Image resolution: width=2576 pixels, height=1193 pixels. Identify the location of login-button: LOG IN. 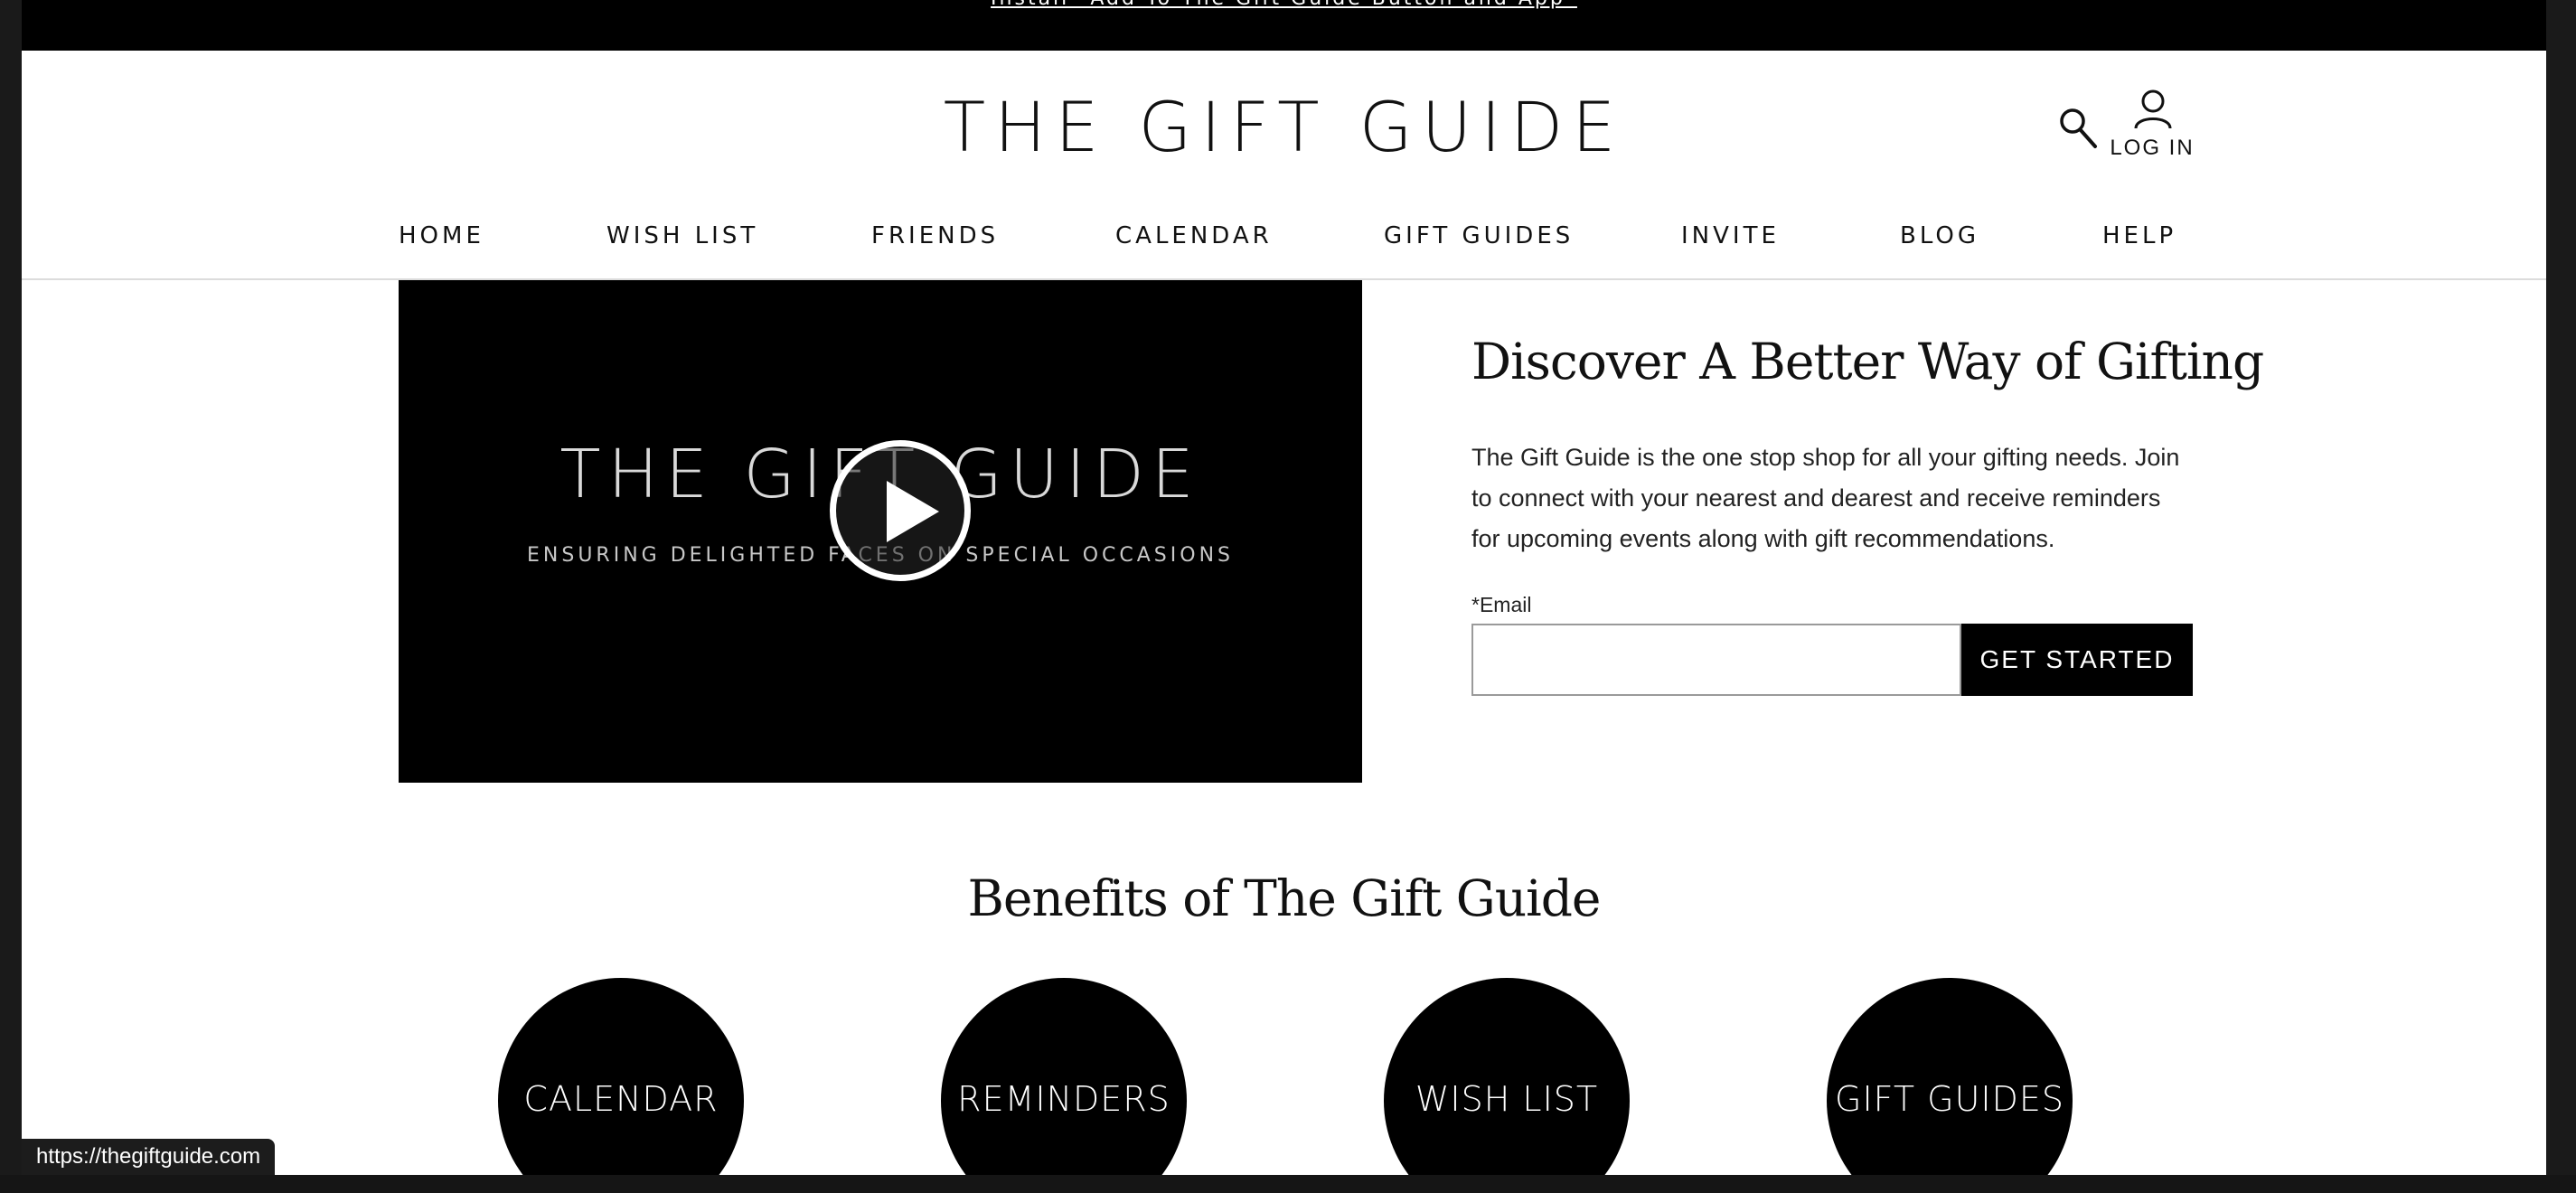
(2152, 128).